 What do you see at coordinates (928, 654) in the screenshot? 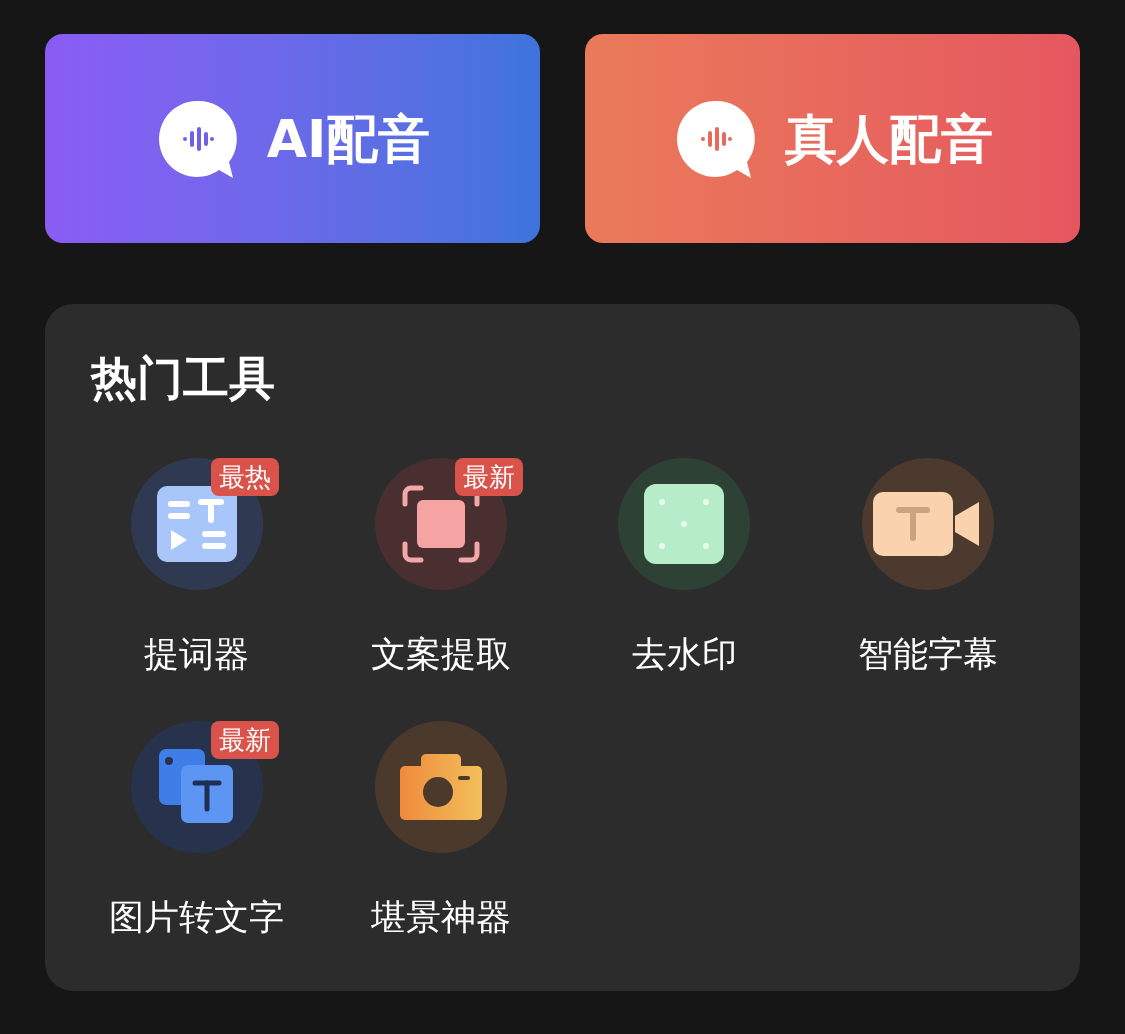
I see `tool-label: 智能字幕` at bounding box center [928, 654].